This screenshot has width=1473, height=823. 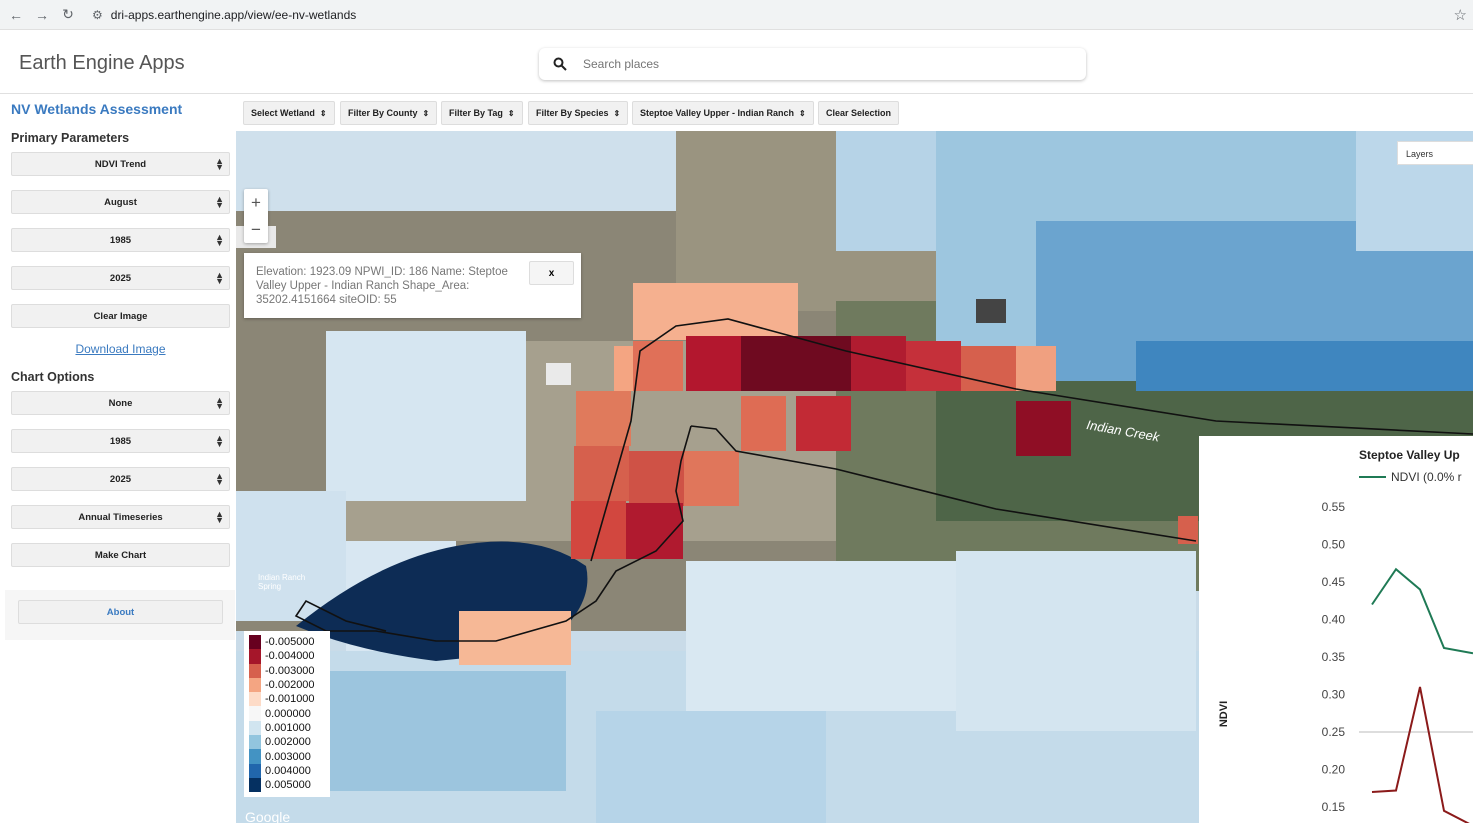 I want to click on legend-row: 0.004000, so click(x=287, y=770).